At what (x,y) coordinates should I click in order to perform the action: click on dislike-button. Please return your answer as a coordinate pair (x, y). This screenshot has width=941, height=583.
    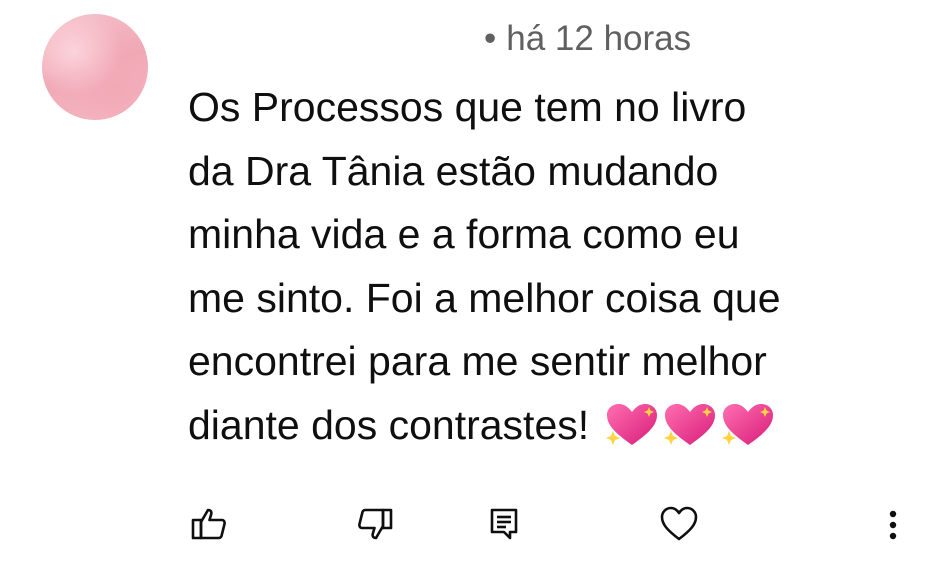
    Looking at the image, I should click on (375, 524).